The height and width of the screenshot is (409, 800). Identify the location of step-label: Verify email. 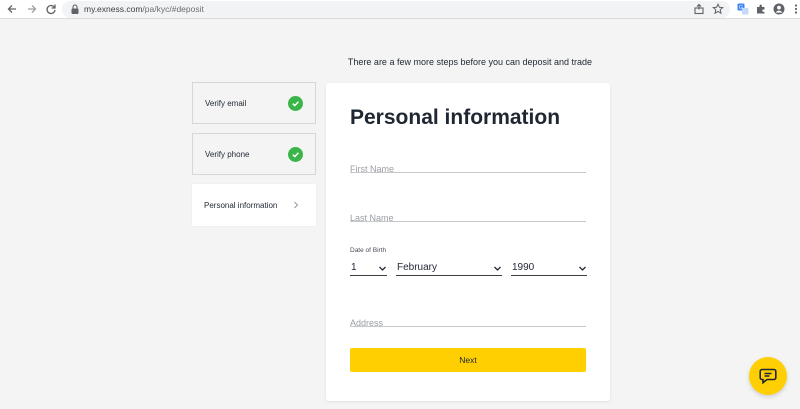
(226, 103).